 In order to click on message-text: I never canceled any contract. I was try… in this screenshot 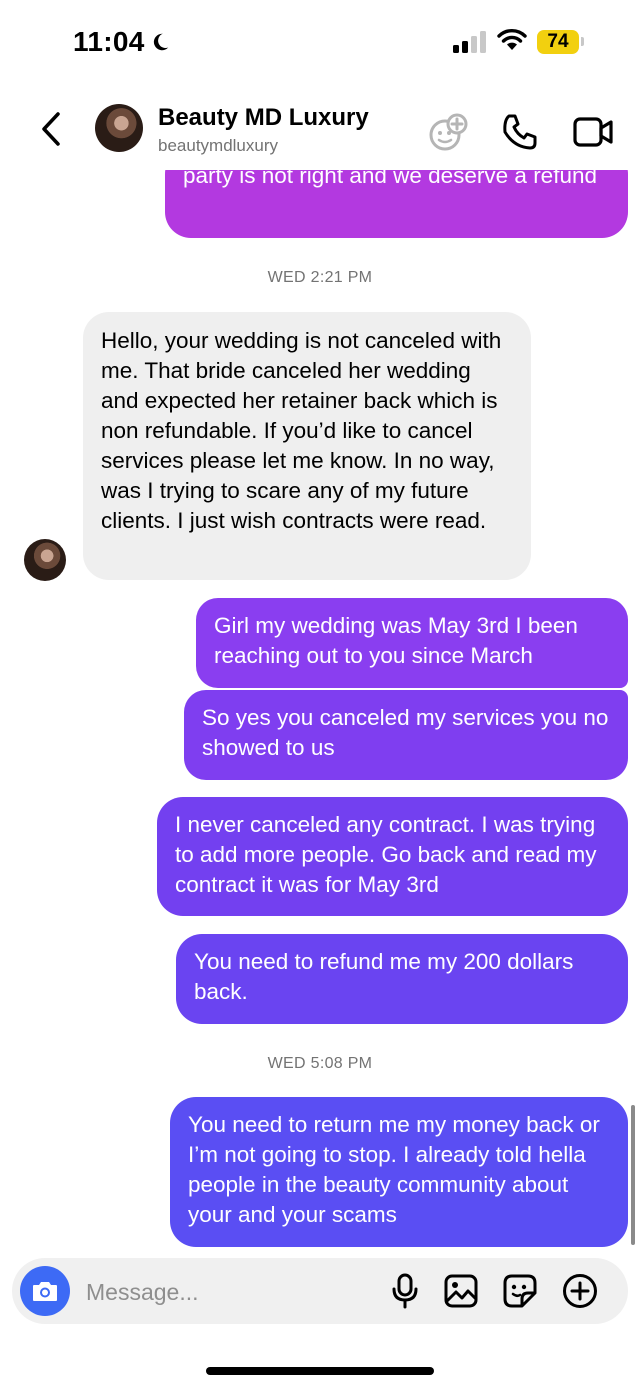, I will do `click(386, 854)`.